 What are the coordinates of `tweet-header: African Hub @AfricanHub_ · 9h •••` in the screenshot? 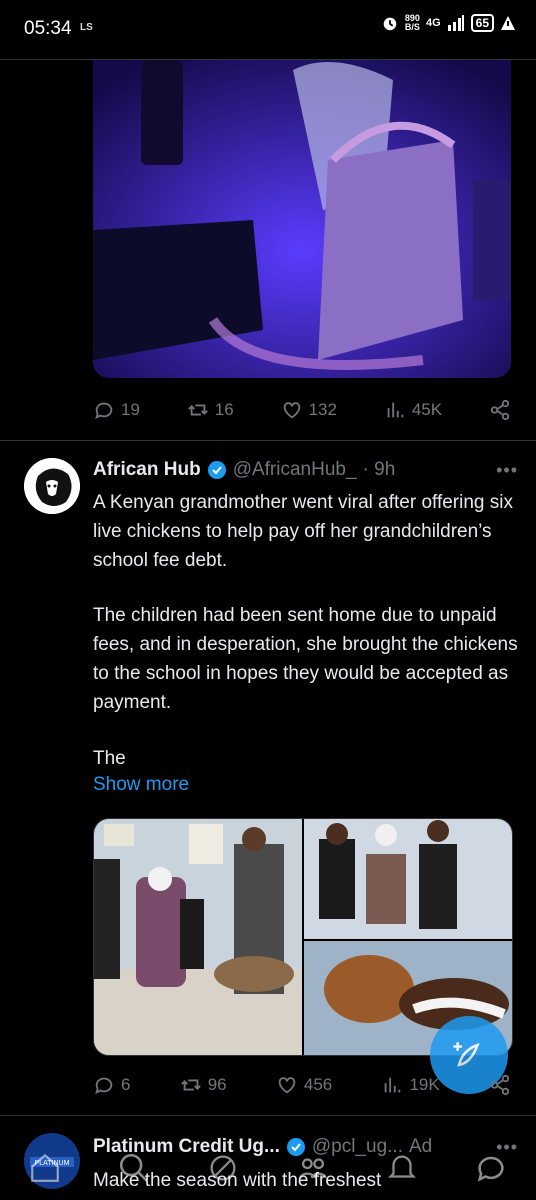 It's located at (305, 470).